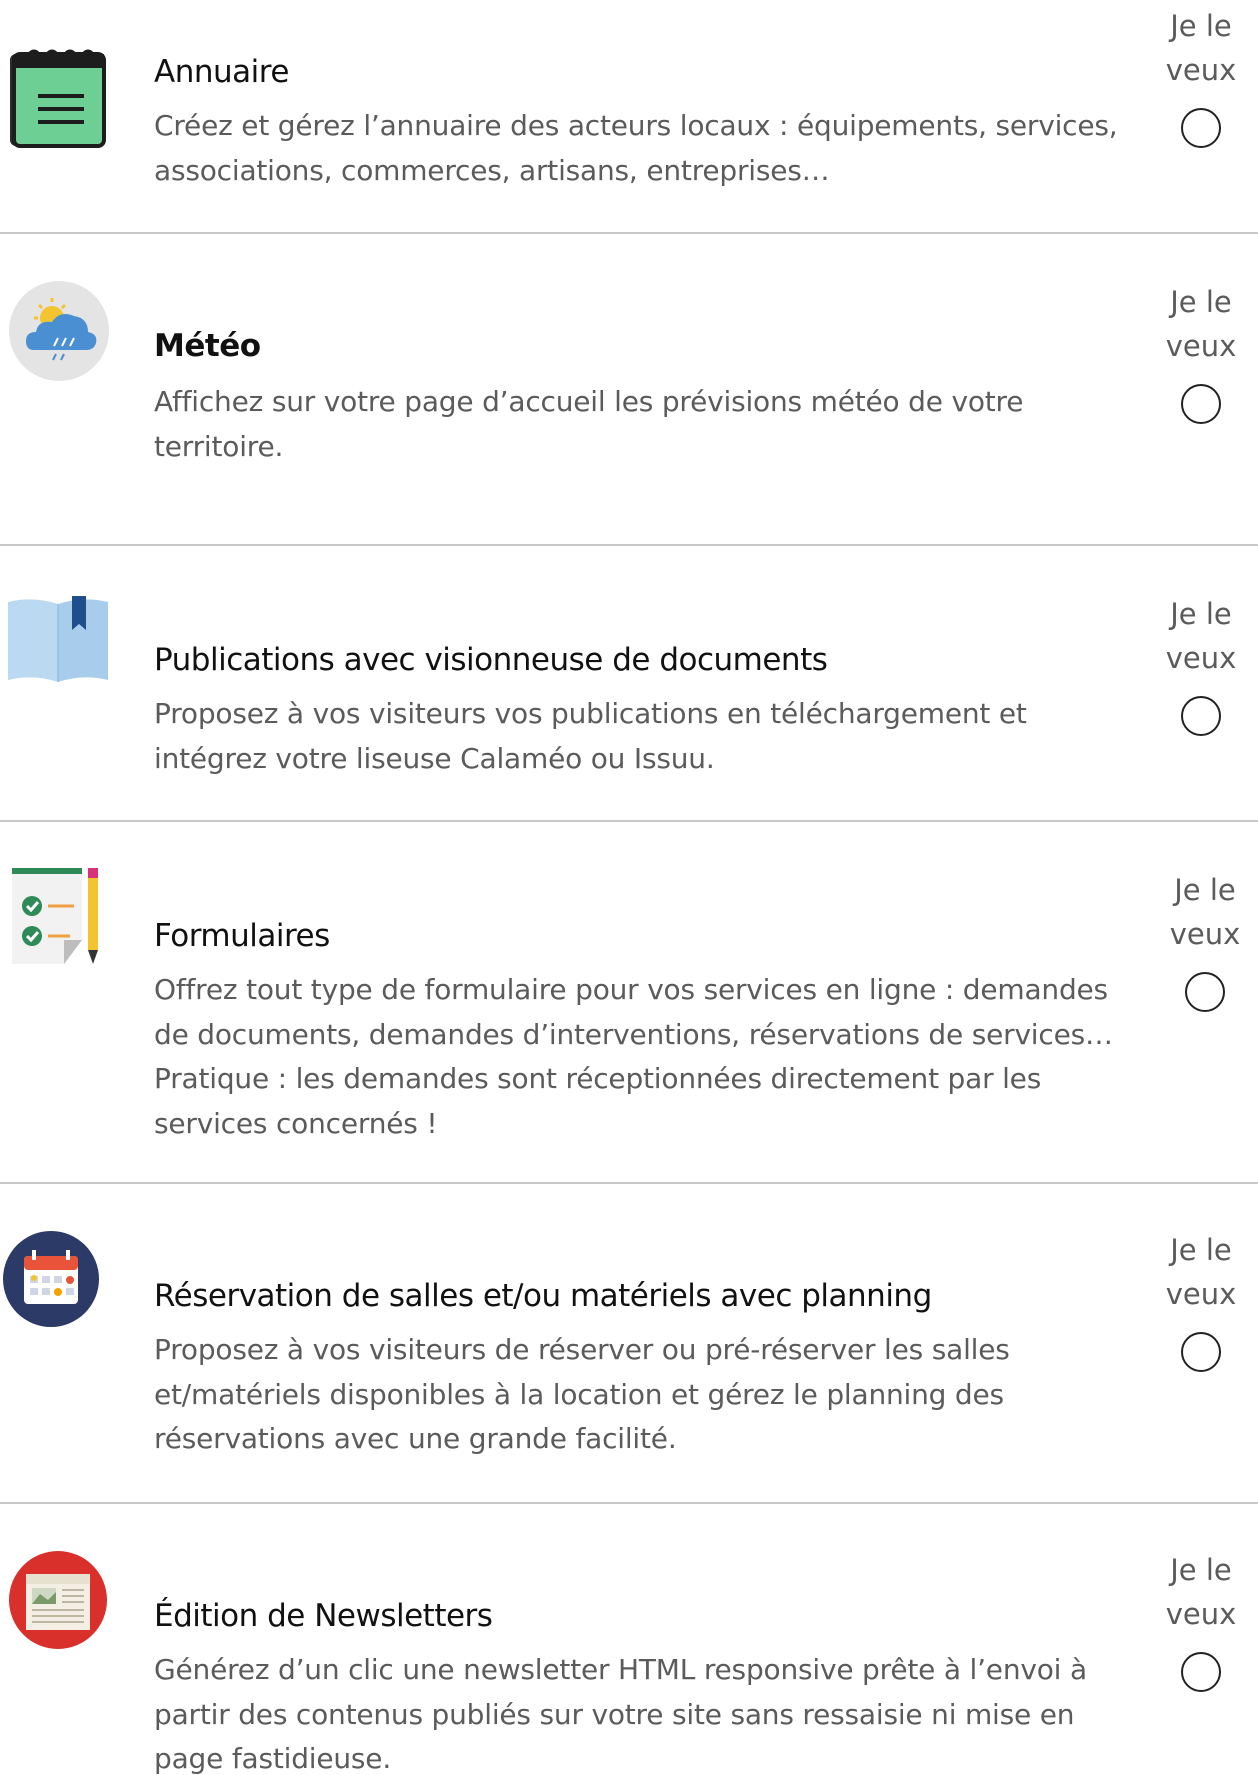 The image size is (1258, 1775). What do you see at coordinates (58, 918) in the screenshot?
I see `form-checklist-icon` at bounding box center [58, 918].